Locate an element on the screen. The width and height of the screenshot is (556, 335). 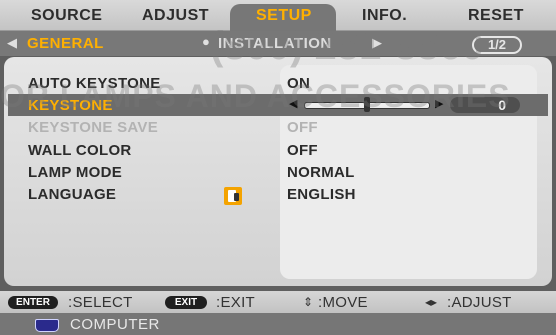
tab-info: INFO. is located at coordinates (384, 16).